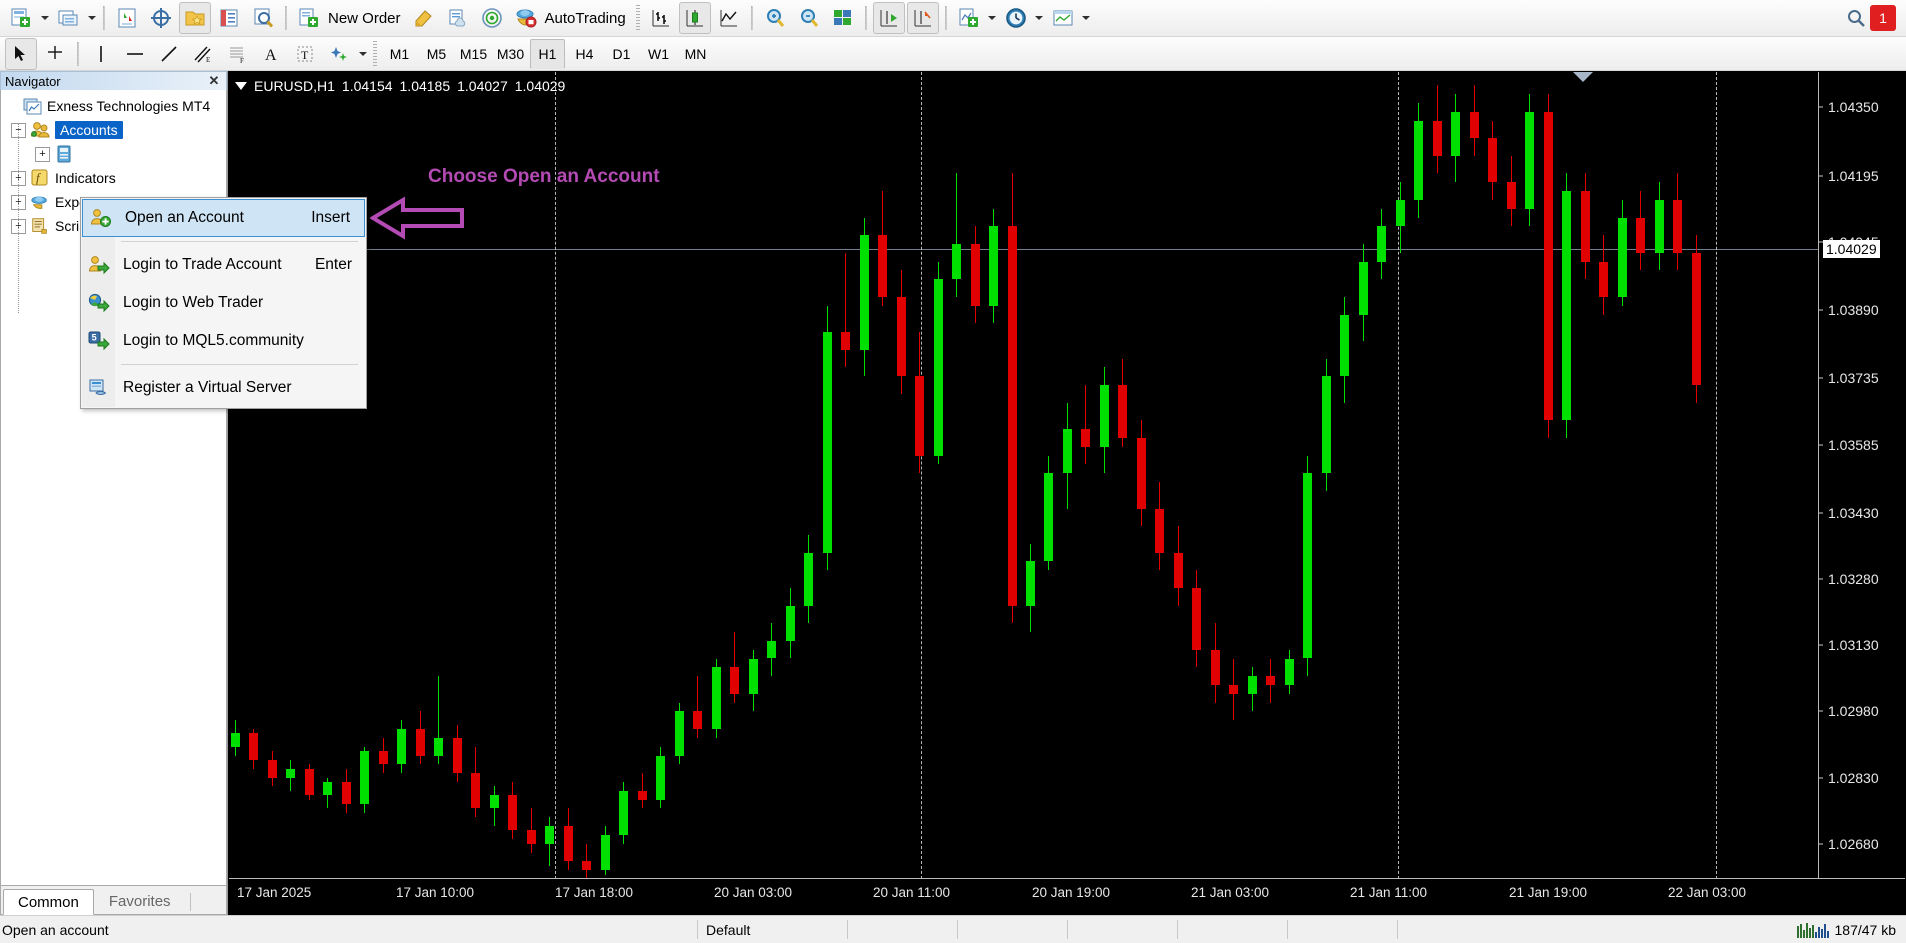 This screenshot has width=1906, height=943. What do you see at coordinates (729, 18) in the screenshot?
I see `line-chart-button` at bounding box center [729, 18].